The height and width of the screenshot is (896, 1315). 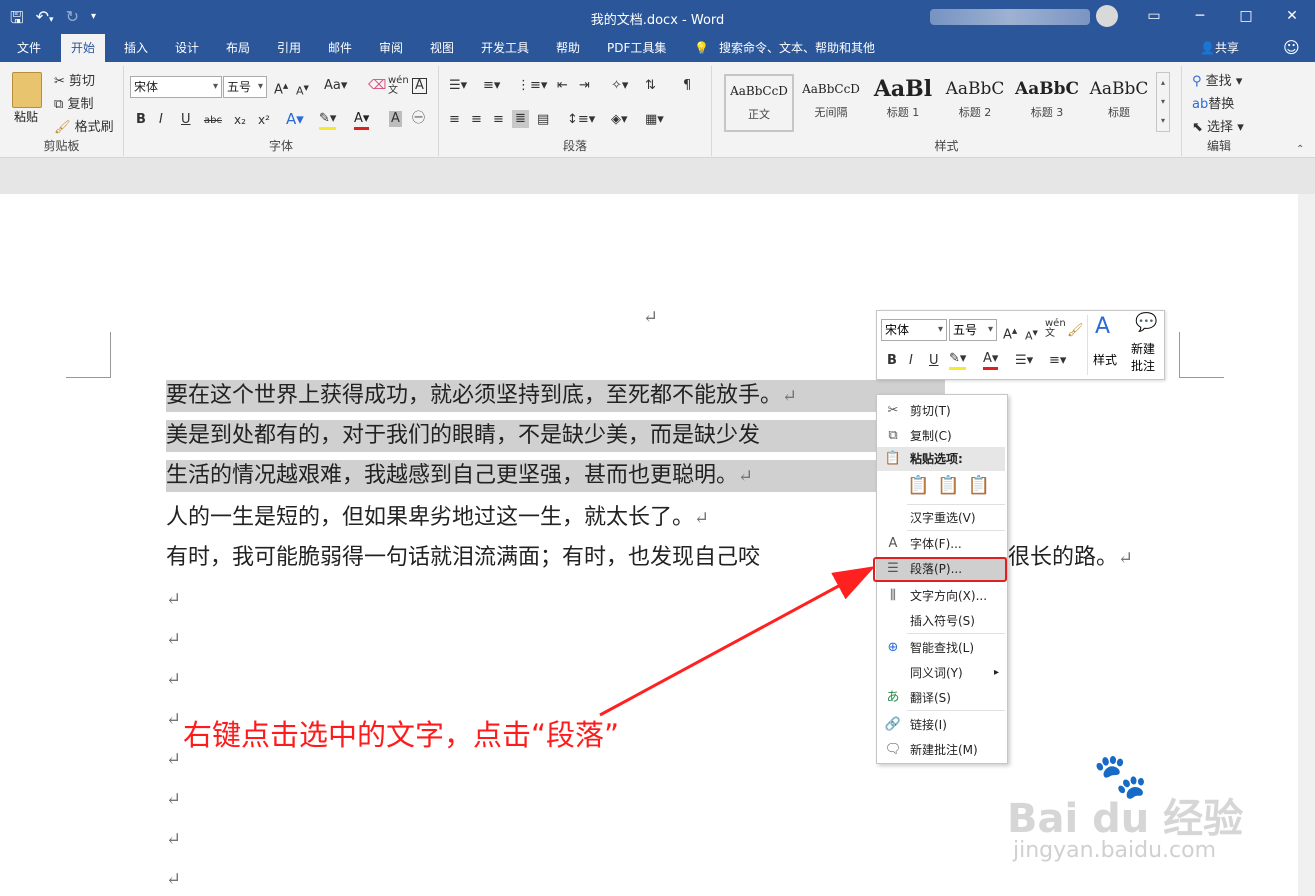 I want to click on watermark-url: jingyan.baidu.com, so click(x=1115, y=850).